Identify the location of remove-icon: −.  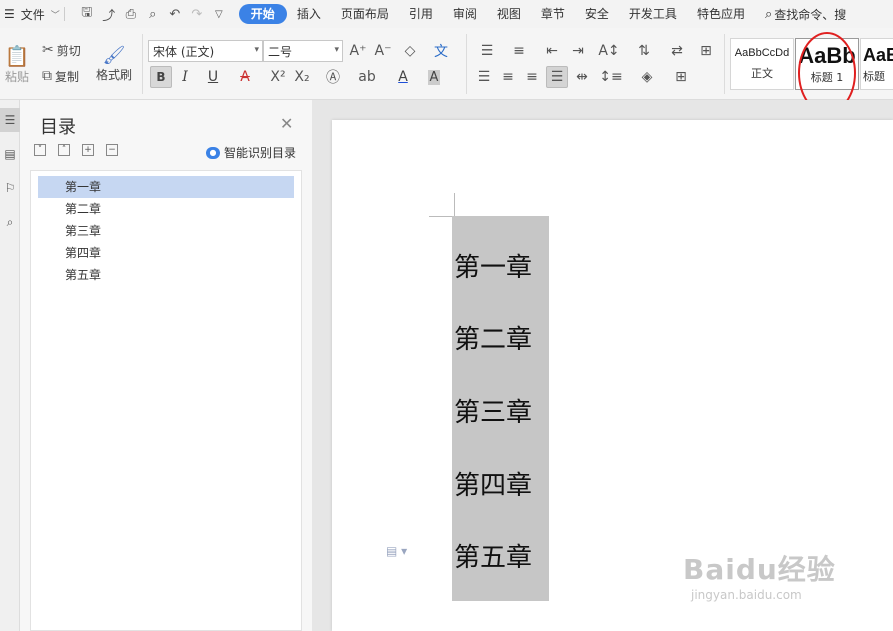
(112, 150).